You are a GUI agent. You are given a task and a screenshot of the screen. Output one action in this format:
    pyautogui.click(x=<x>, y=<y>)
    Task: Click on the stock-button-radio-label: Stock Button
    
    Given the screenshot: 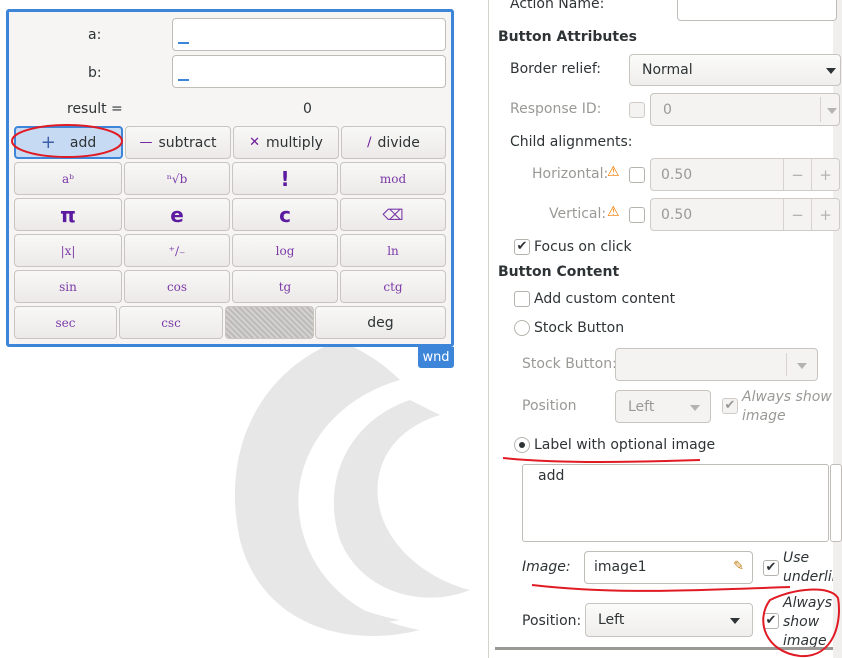 What is the action you would take?
    pyautogui.click(x=579, y=328)
    